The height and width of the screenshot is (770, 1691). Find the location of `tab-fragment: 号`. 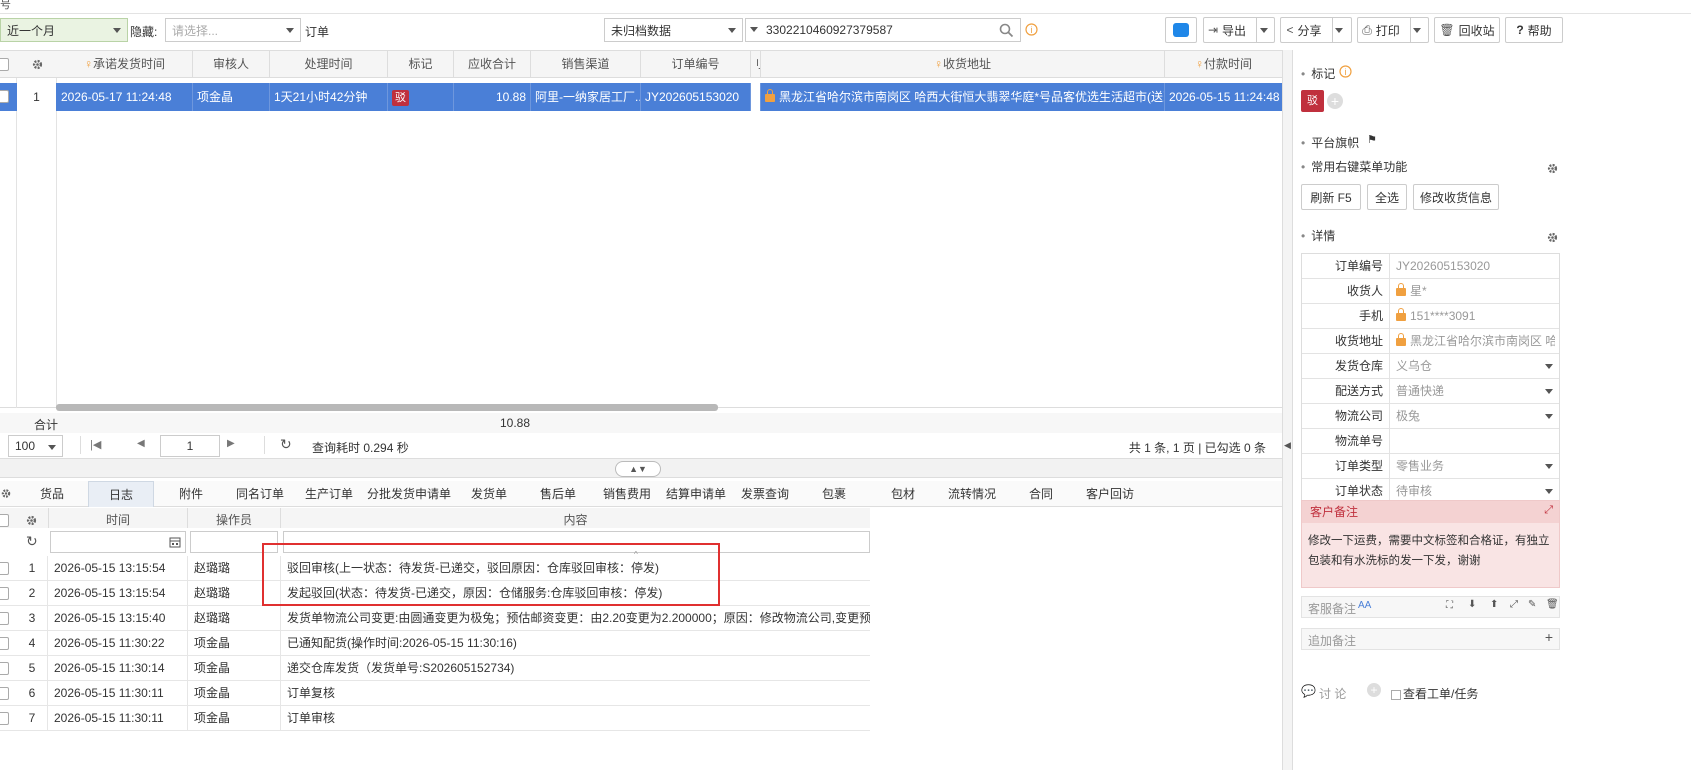

tab-fragment: 号 is located at coordinates (5, 6).